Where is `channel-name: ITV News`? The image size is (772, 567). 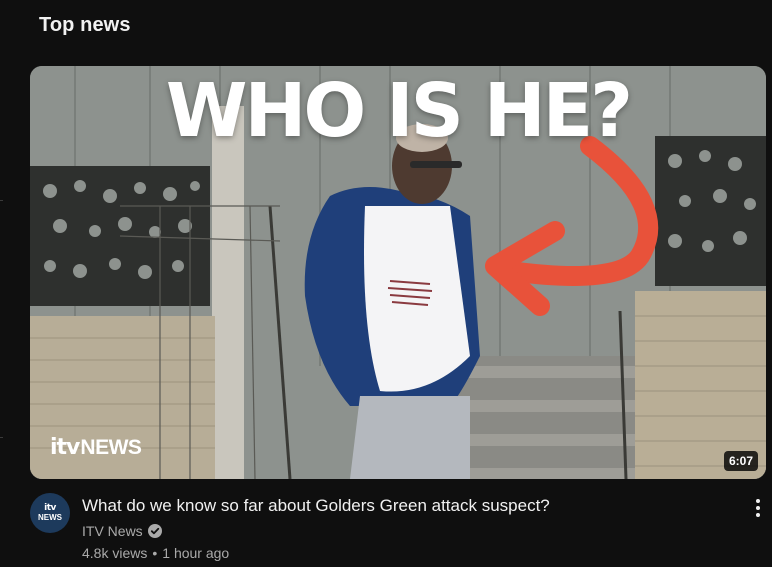
channel-name: ITV News is located at coordinates (112, 531).